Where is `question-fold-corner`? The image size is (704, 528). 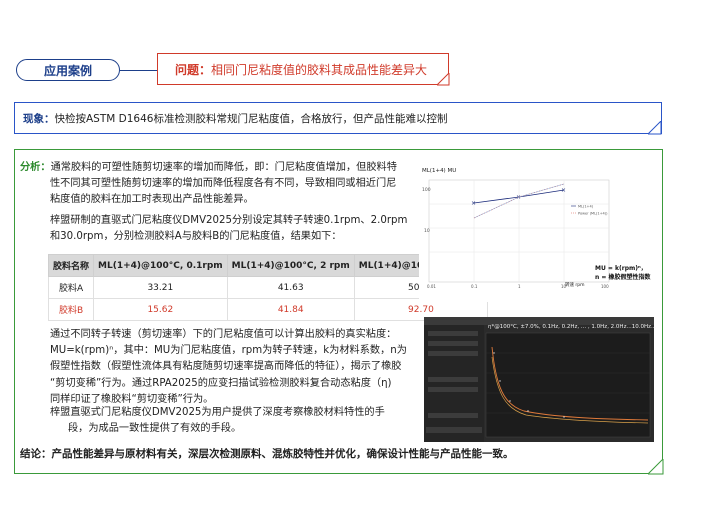
question-fold-corner is located at coordinates (443, 79).